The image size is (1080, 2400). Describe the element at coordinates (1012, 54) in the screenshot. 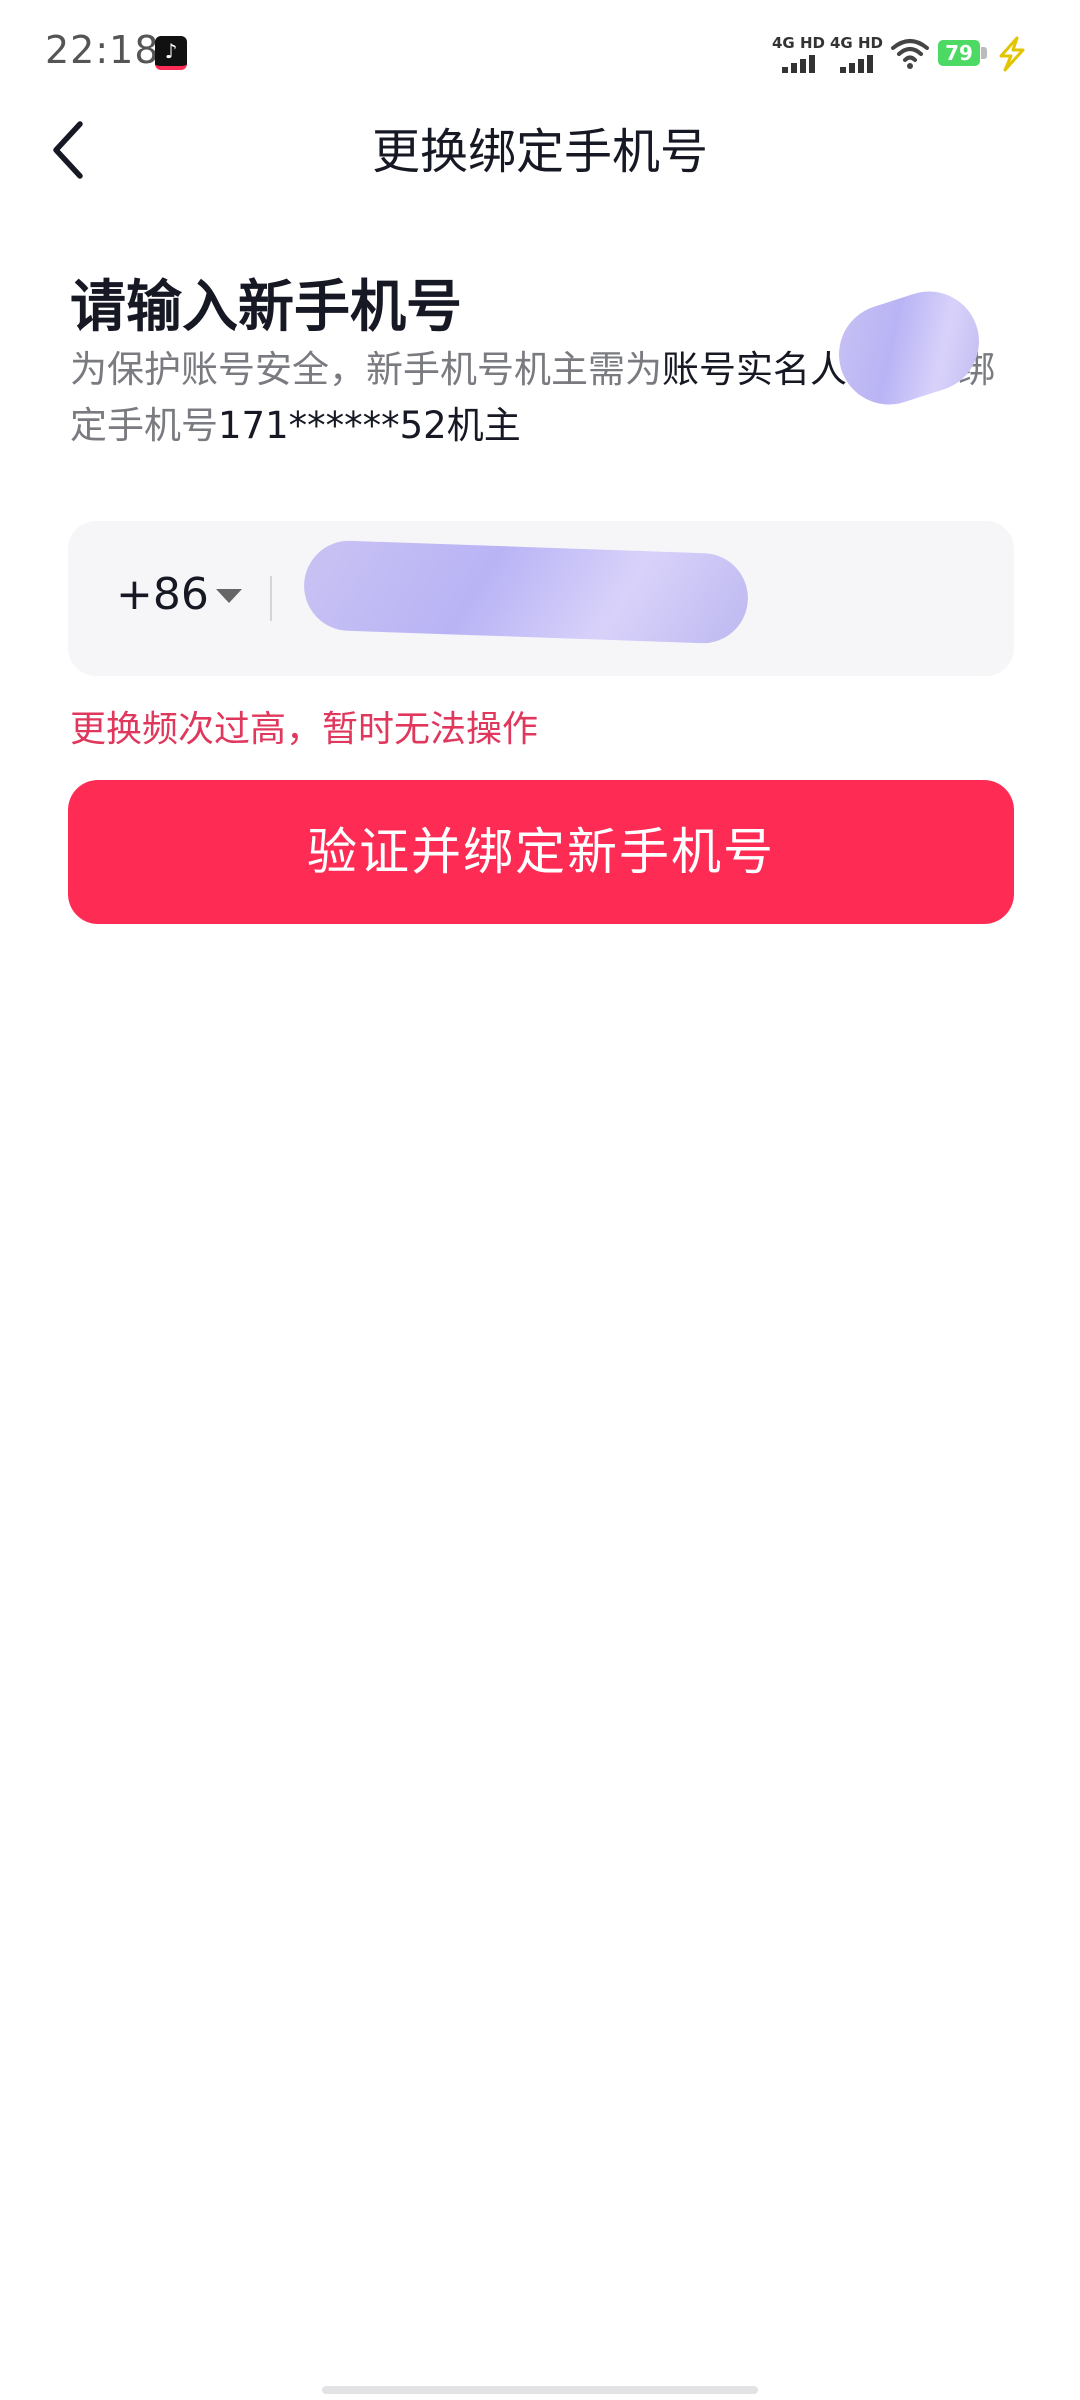

I see `charging-bolt-icon` at that location.